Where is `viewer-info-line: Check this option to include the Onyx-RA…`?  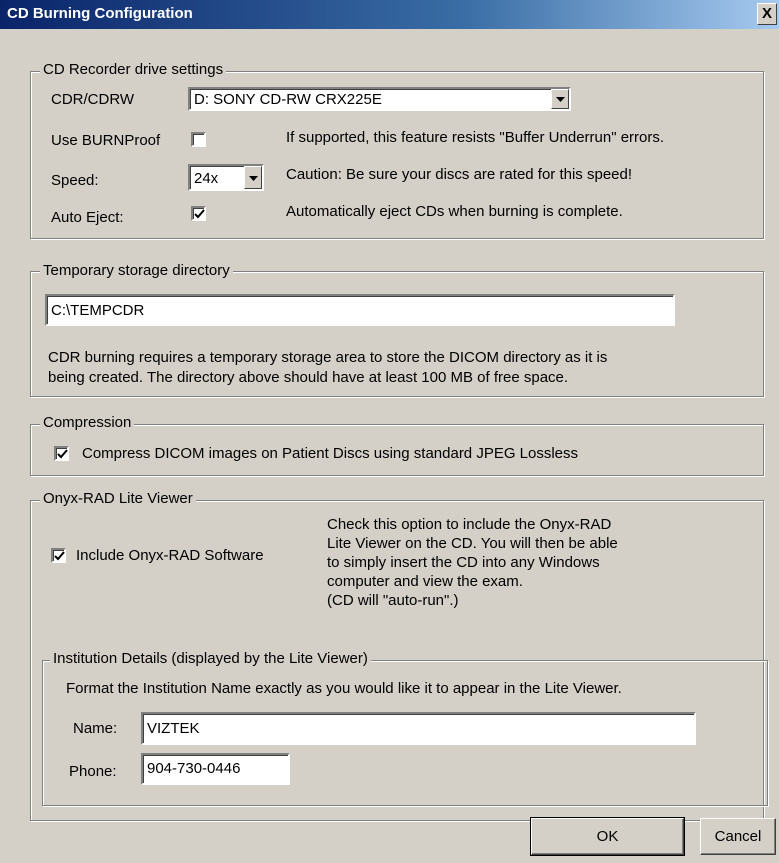
viewer-info-line: Check this option to include the Onyx-RA… is located at coordinates (469, 524).